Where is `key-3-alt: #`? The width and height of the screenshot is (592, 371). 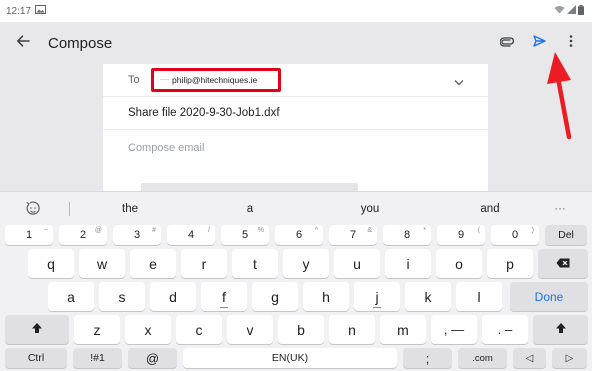
key-3-alt: # is located at coordinates (154, 230).